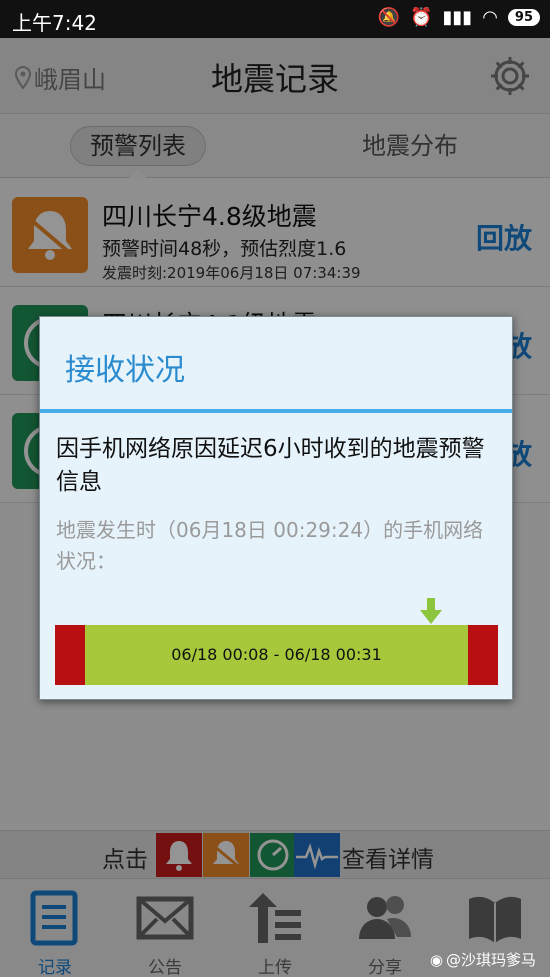 The width and height of the screenshot is (550, 977). What do you see at coordinates (431, 611) in the screenshot?
I see `arrow-down-icon` at bounding box center [431, 611].